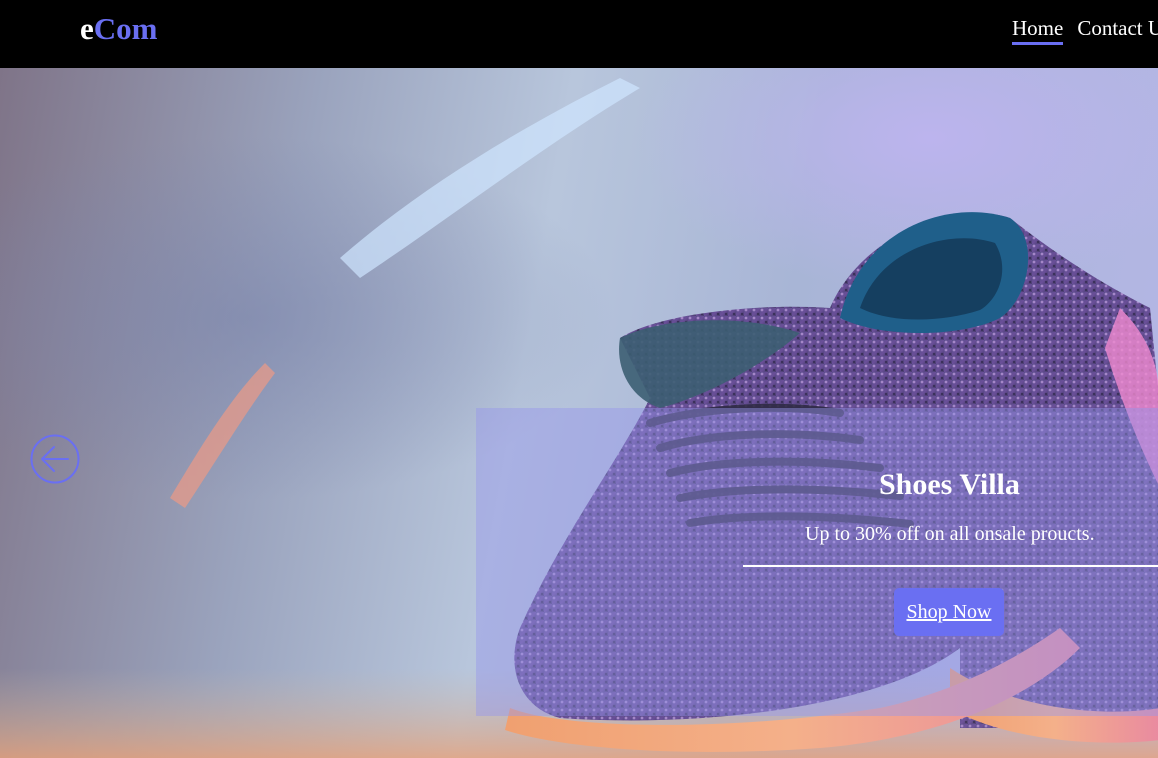  I want to click on brand-logo: eCom, so click(118, 29).